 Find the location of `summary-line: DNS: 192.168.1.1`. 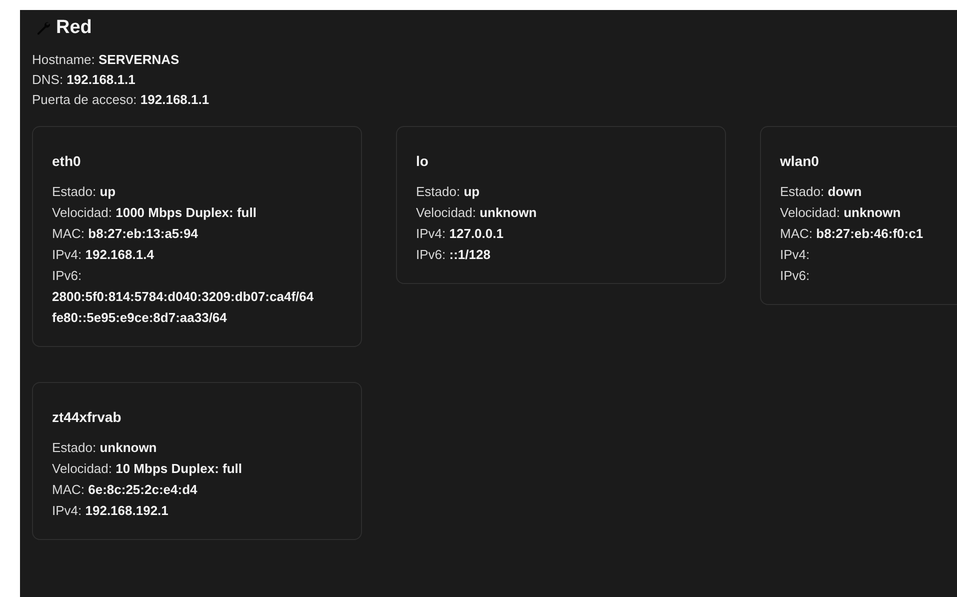

summary-line: DNS: 192.168.1.1 is located at coordinates (84, 80).